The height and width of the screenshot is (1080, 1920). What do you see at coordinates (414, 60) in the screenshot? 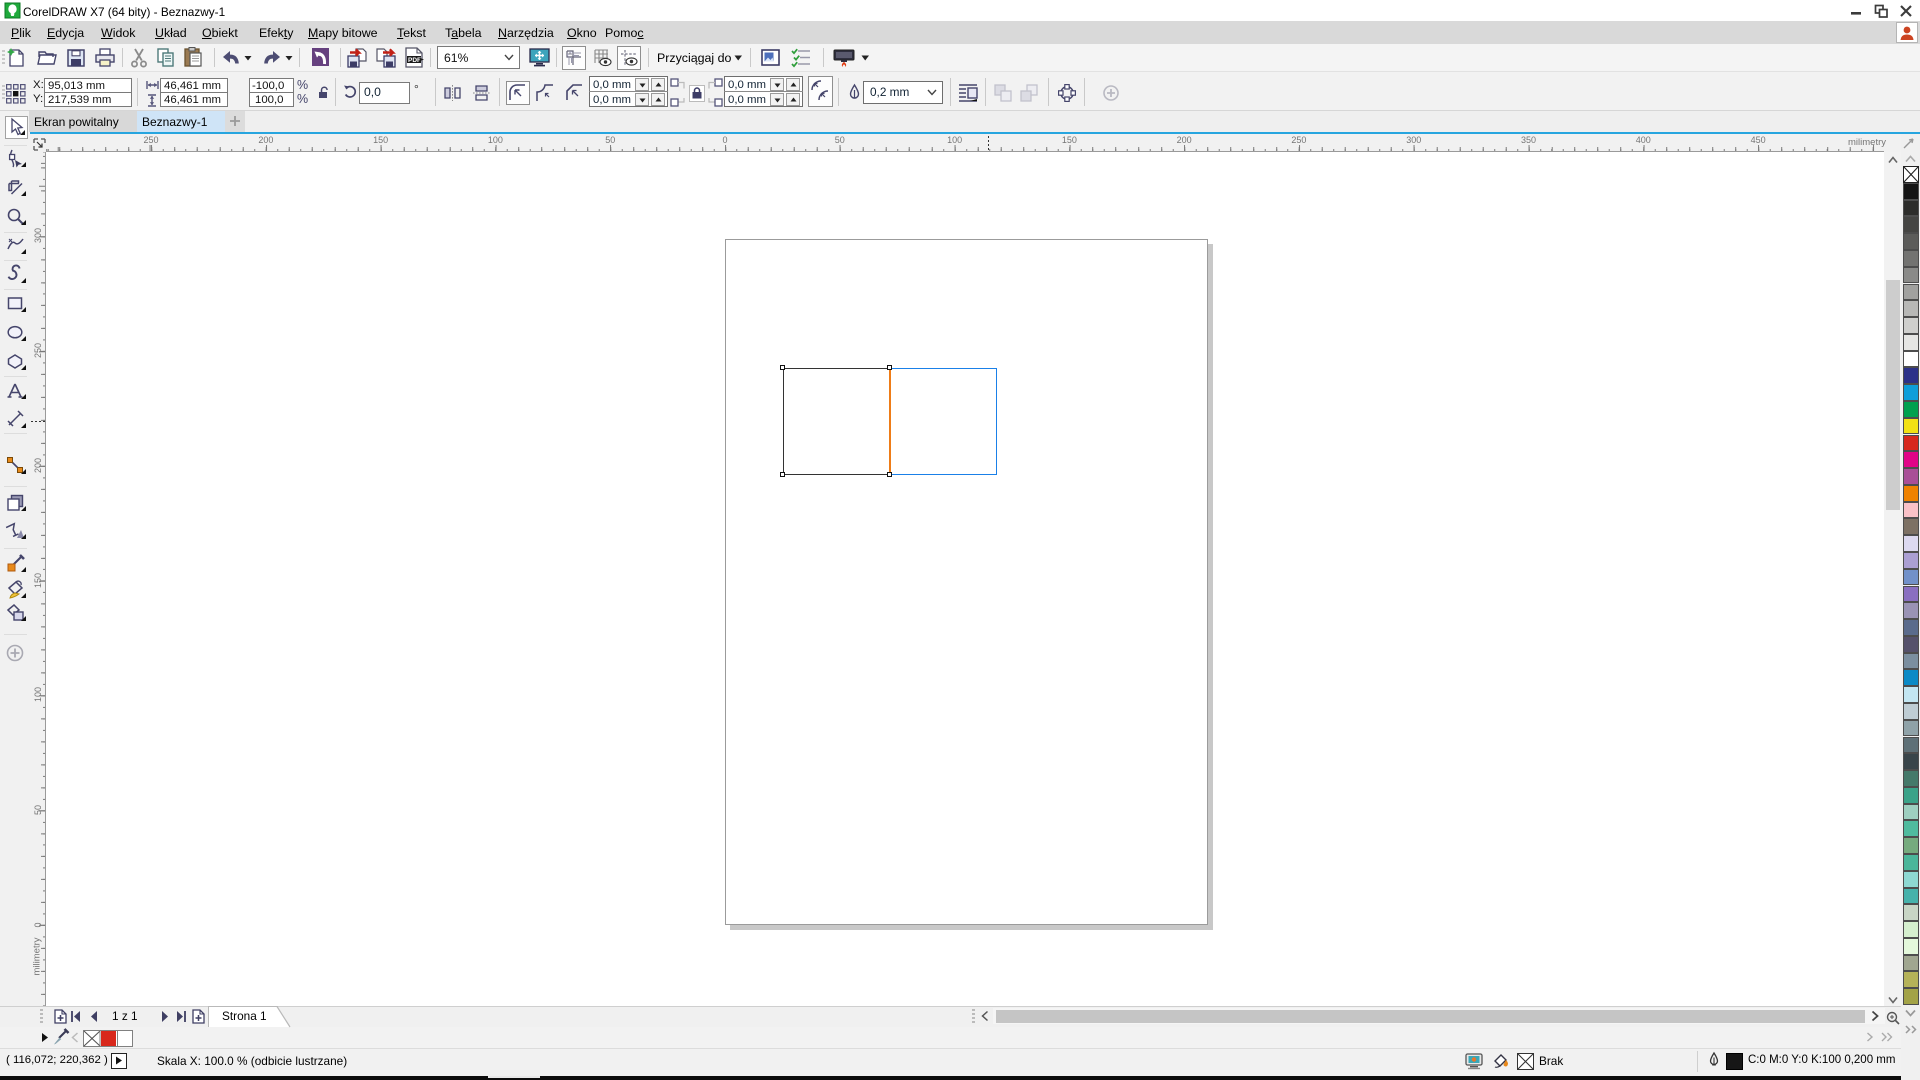
I see `svg-text: PDF` at bounding box center [414, 60].